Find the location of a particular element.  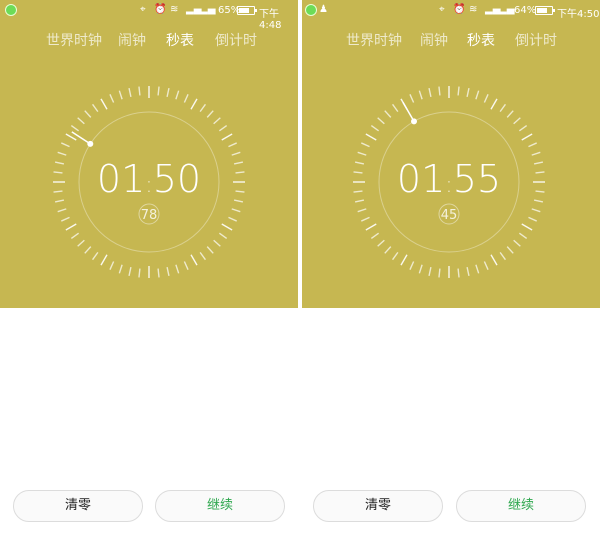

elapsed-time: 01:50 is located at coordinates (149, 179).